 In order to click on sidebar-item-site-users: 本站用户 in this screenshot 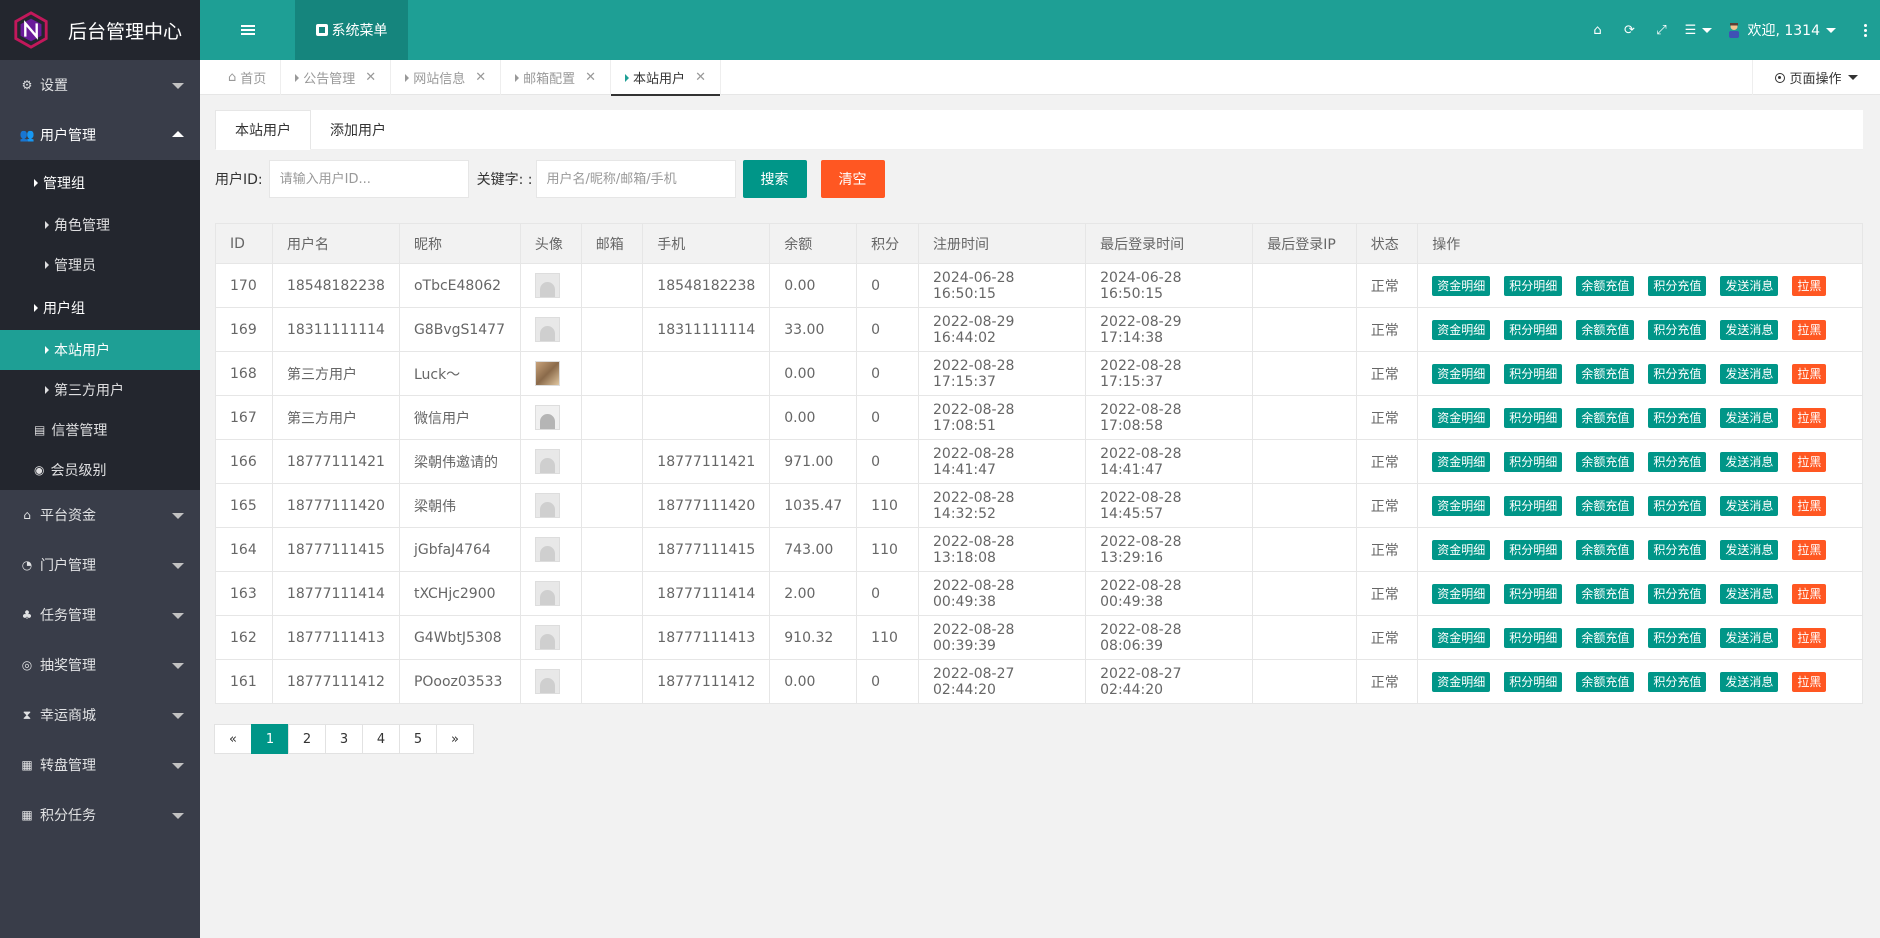, I will do `click(100, 350)`.